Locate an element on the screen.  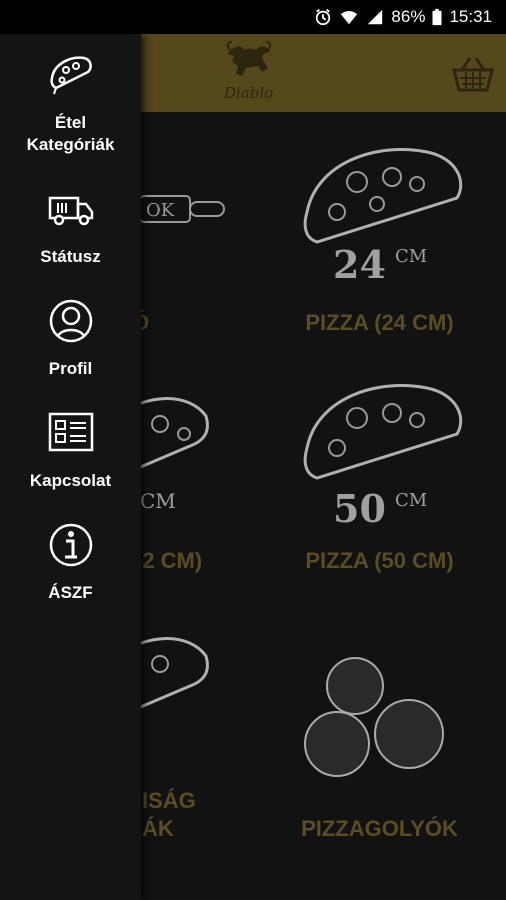
drawer-item-label: Étel is located at coordinates (70, 122).